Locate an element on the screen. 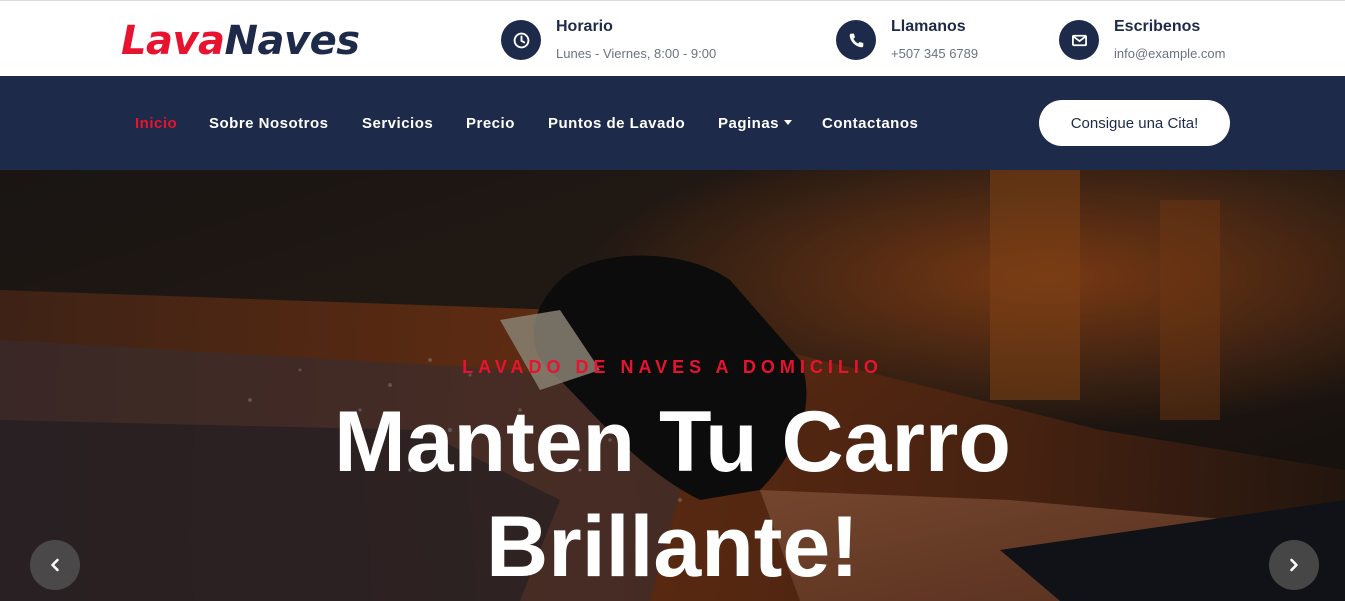 The width and height of the screenshot is (1345, 601). nav-item-puntos-de-lavado: Puntos de Lavado is located at coordinates (616, 123).